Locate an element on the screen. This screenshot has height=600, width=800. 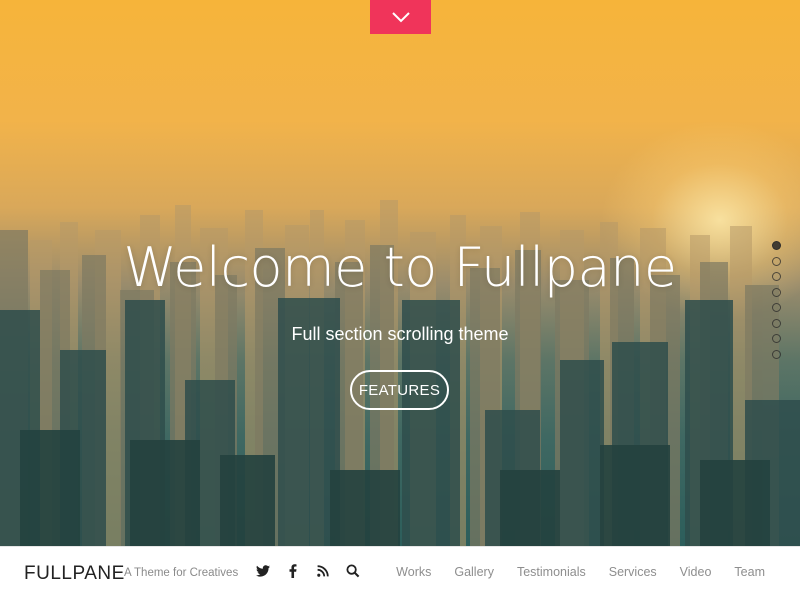
brand-tagline: A Theme for Creatives is located at coordinates (181, 573).